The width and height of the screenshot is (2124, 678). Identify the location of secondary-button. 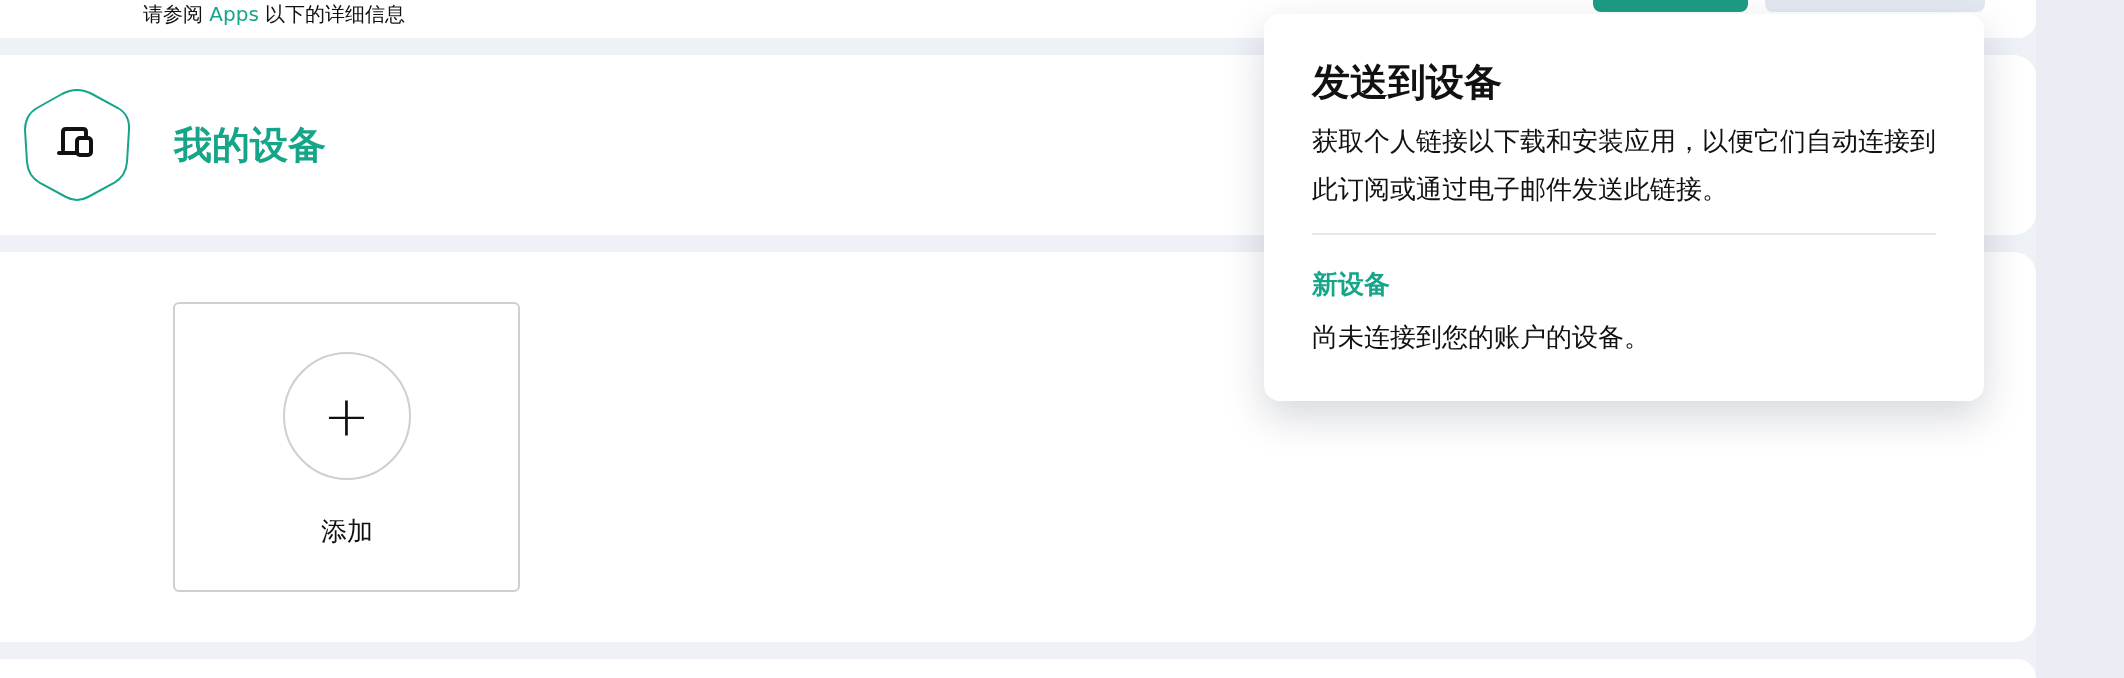
(1875, 6).